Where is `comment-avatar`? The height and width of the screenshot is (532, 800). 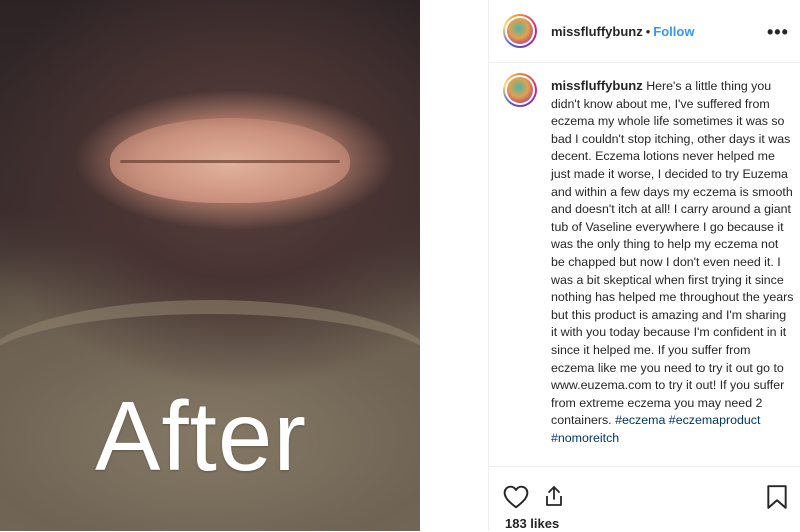 comment-avatar is located at coordinates (520, 90).